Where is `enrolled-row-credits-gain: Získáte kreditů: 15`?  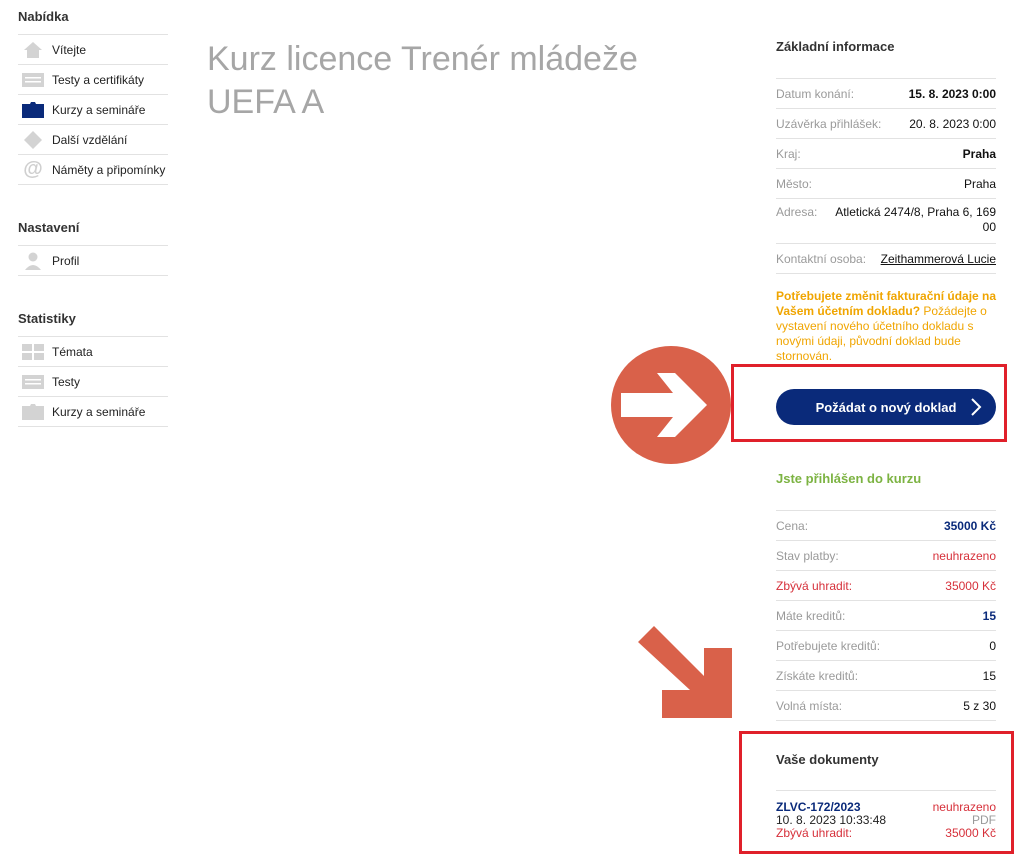 enrolled-row-credits-gain: Získáte kreditů: 15 is located at coordinates (886, 676).